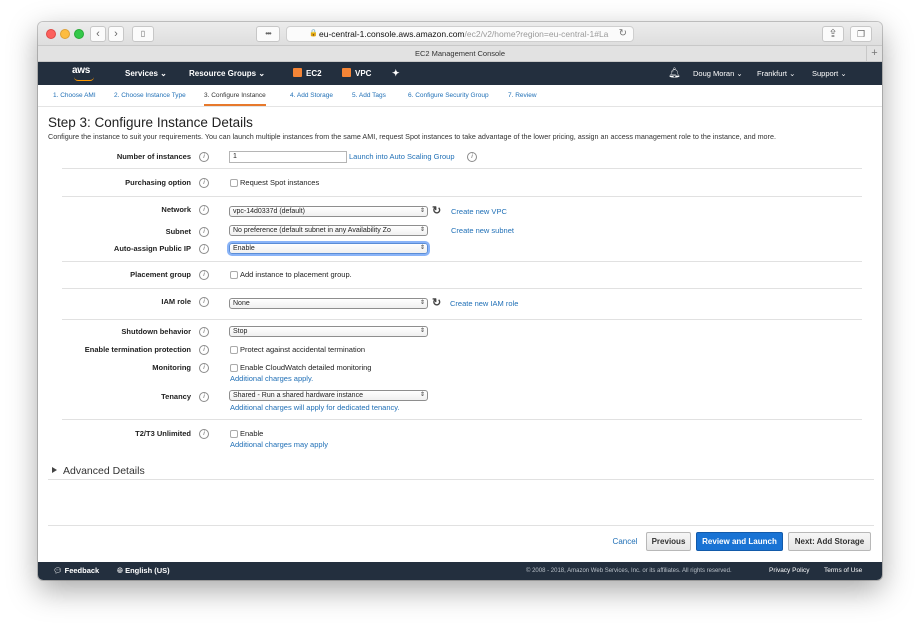 This screenshot has width=919, height=633. I want to click on iam-label: IAM role, so click(176, 301).